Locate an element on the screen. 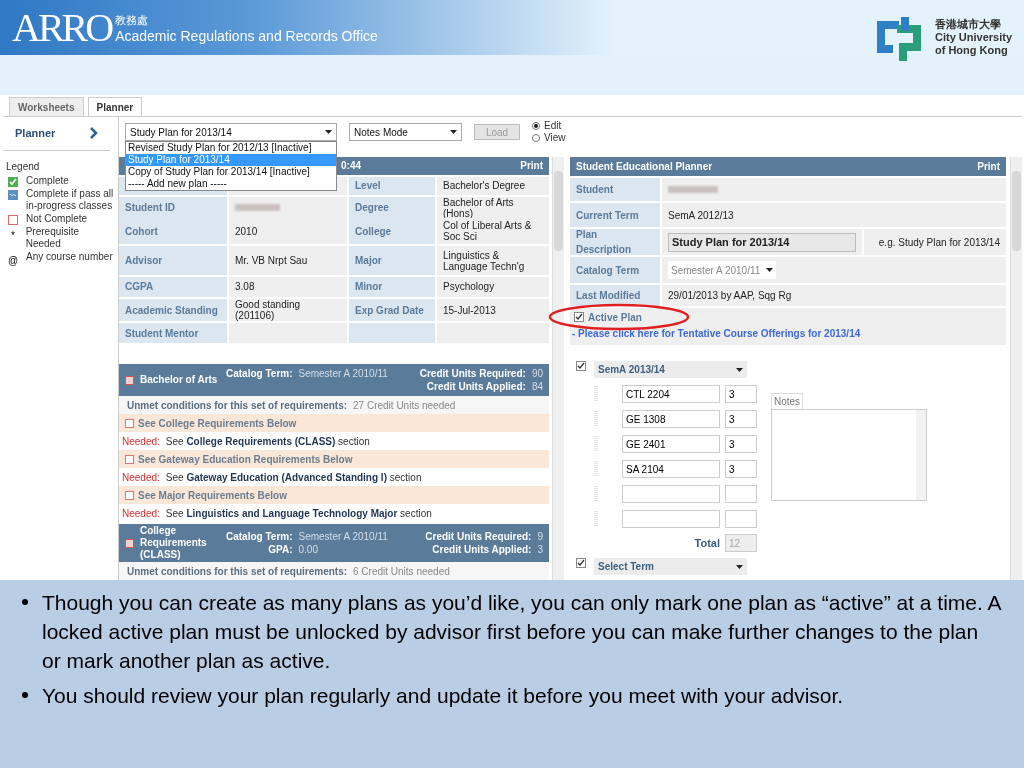 The image size is (1024, 768). label-cell: Cohort is located at coordinates (173, 231).